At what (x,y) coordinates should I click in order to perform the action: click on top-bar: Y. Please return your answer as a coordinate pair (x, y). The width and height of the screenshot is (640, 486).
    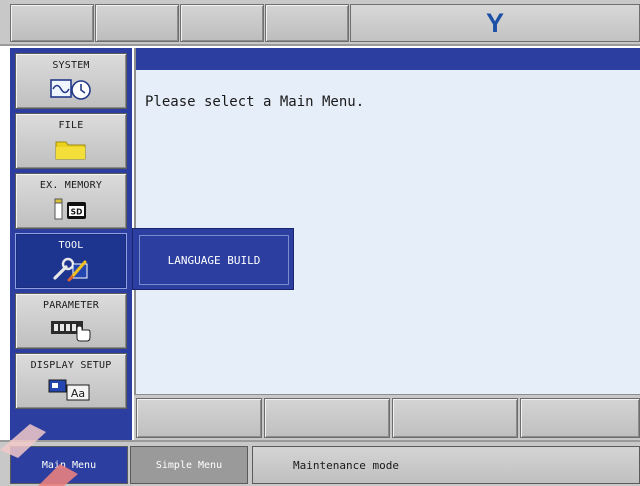
    Looking at the image, I should click on (320, 23).